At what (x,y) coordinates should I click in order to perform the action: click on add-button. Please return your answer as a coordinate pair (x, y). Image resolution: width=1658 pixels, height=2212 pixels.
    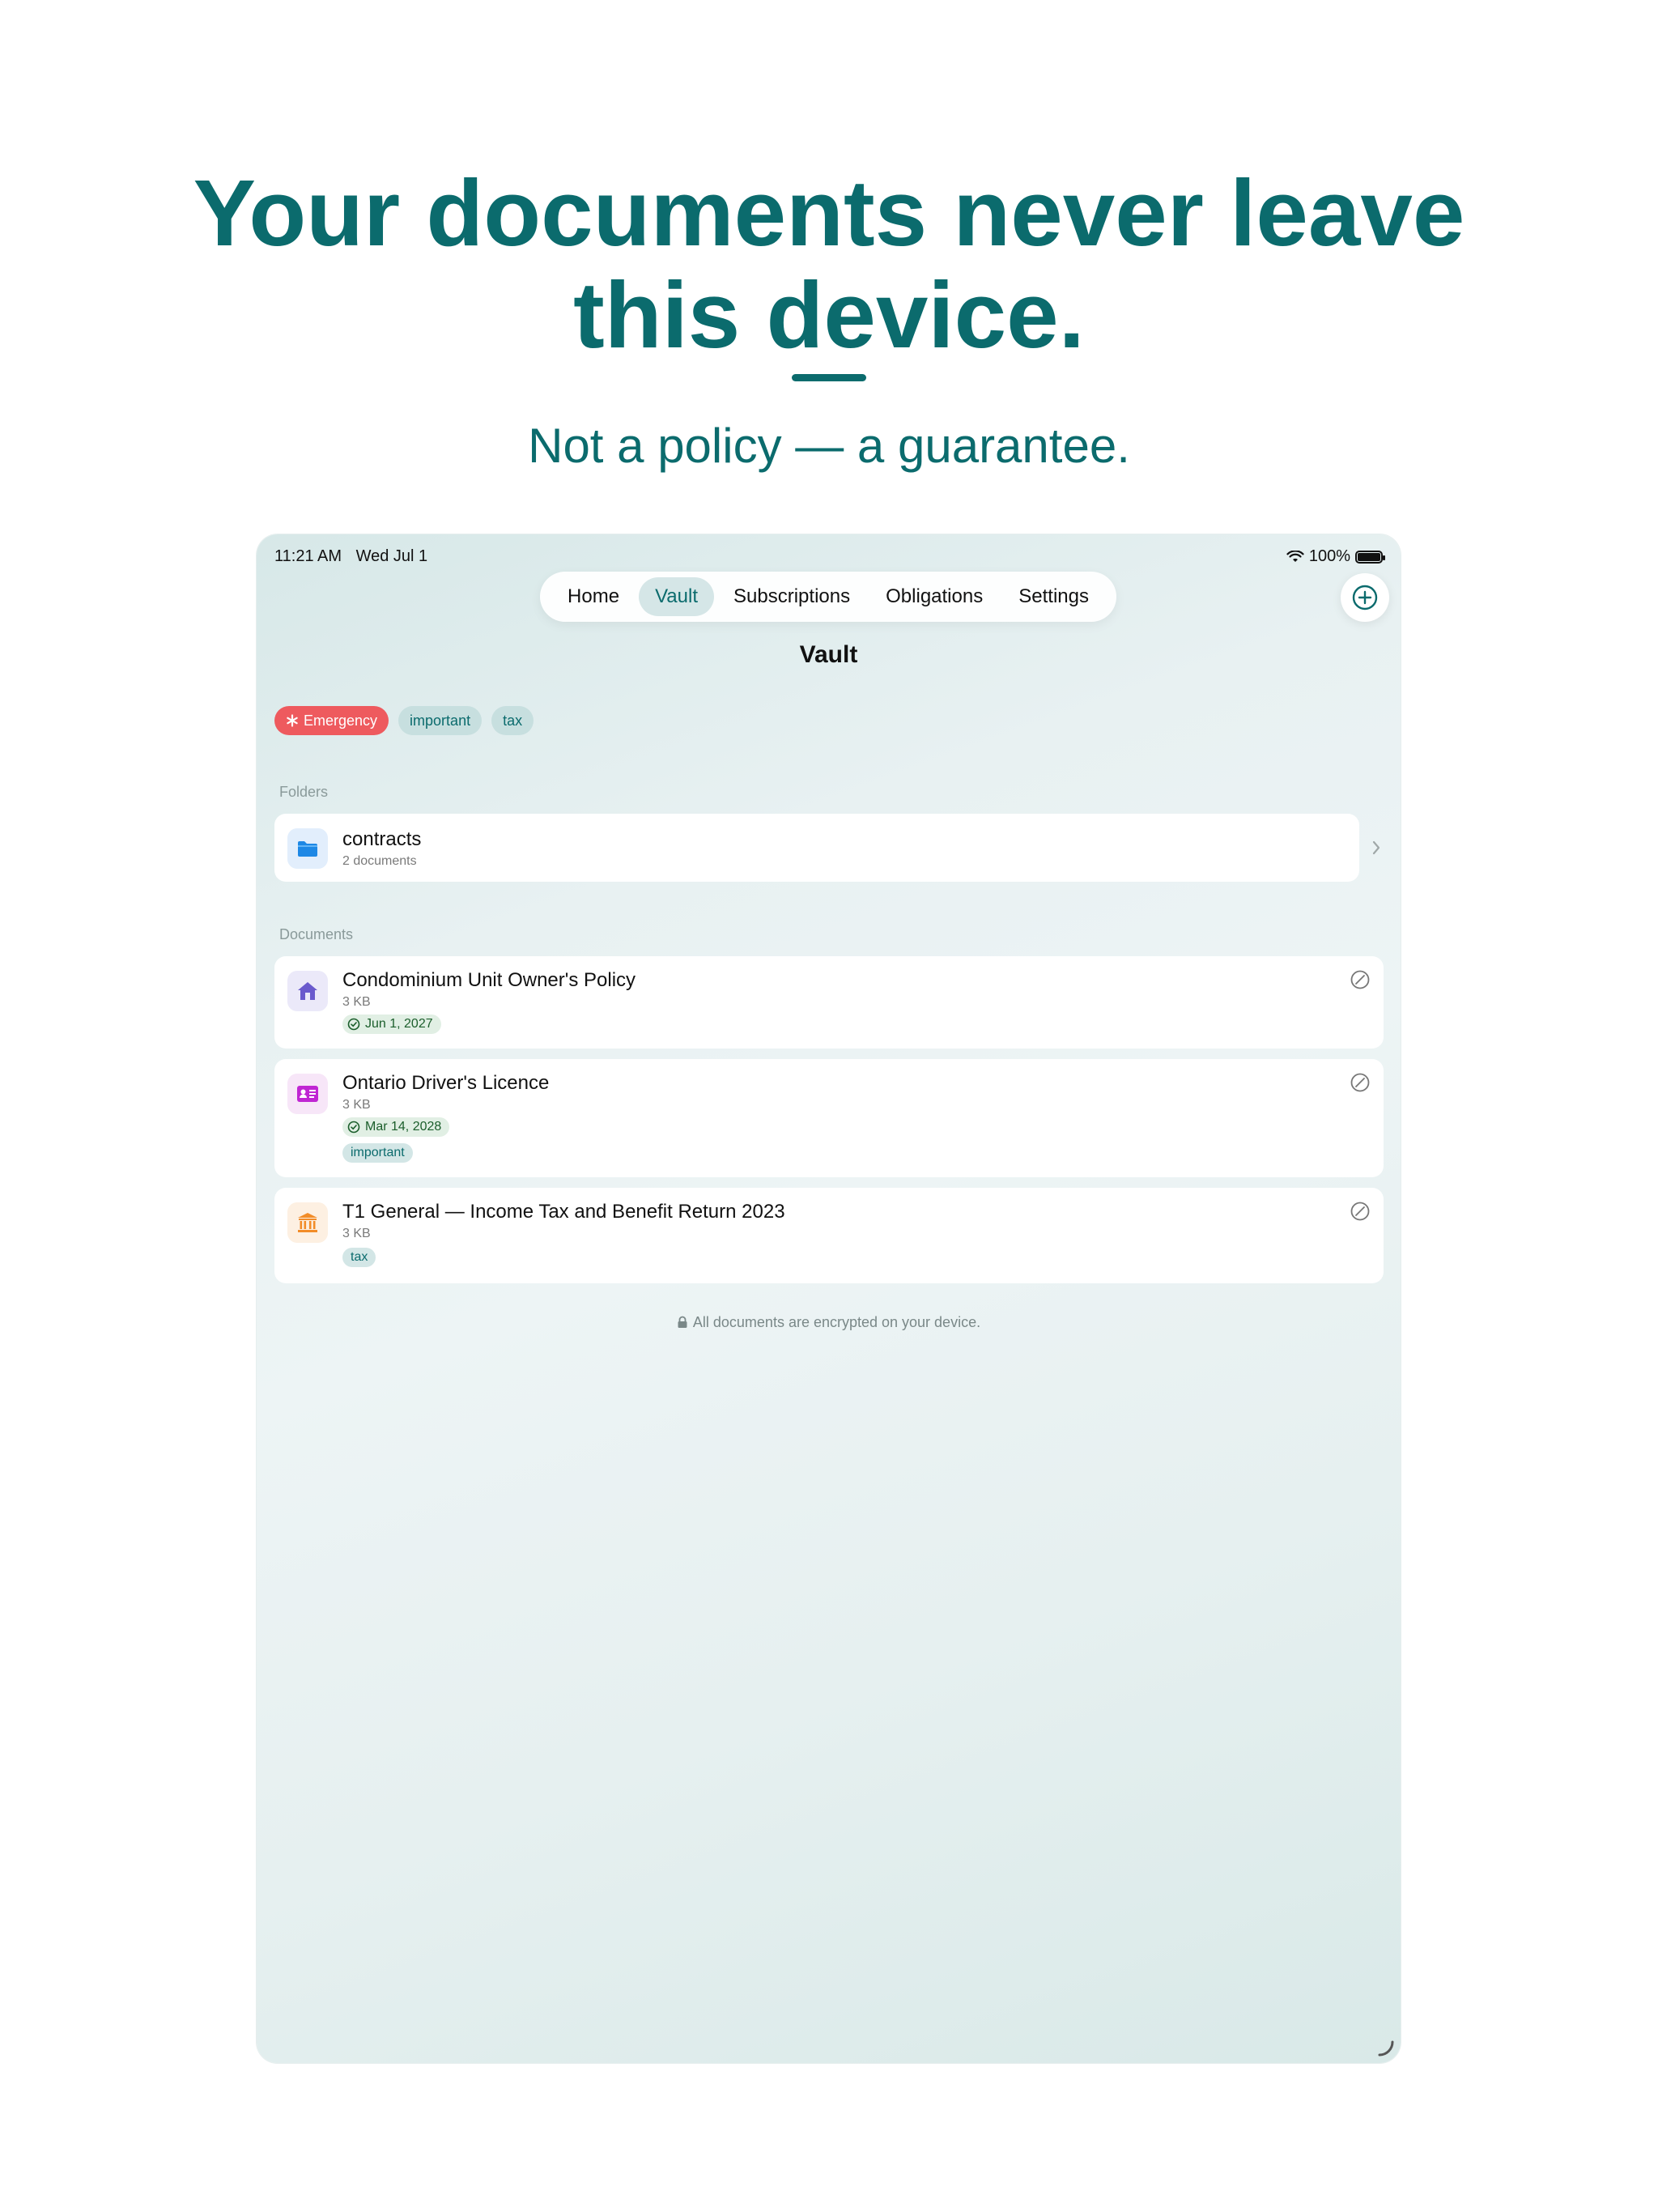
    Looking at the image, I should click on (1365, 598).